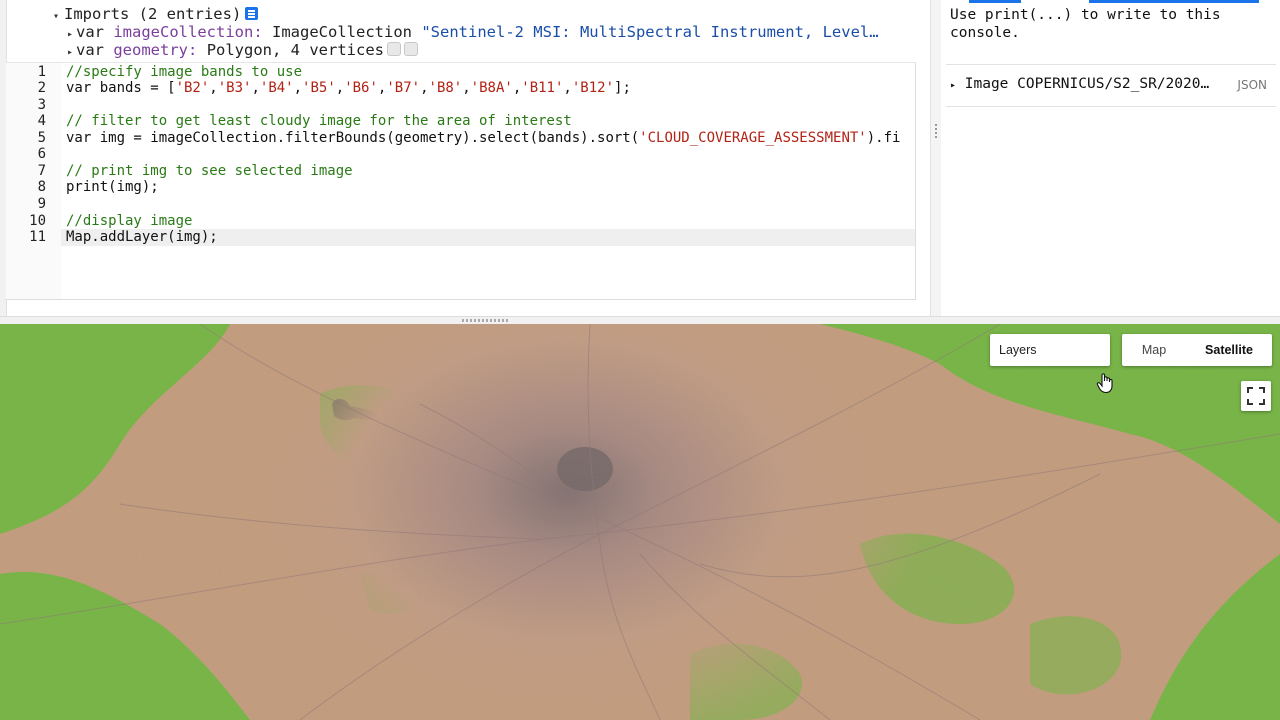 The height and width of the screenshot is (720, 1280). What do you see at coordinates (361, 88) in the screenshot?
I see `band-string: 'B6'` at bounding box center [361, 88].